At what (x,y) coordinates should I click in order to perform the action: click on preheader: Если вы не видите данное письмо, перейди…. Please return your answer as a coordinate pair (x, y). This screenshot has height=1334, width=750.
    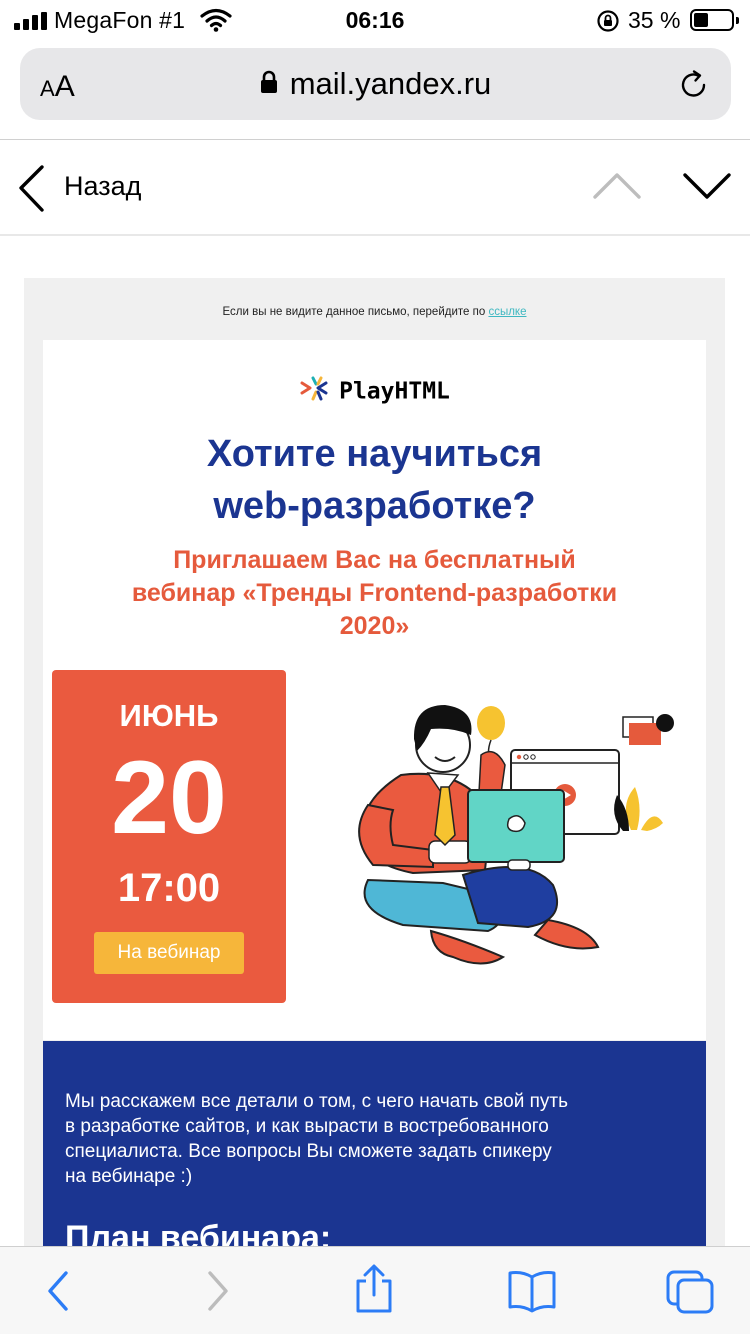
    Looking at the image, I should click on (374, 312).